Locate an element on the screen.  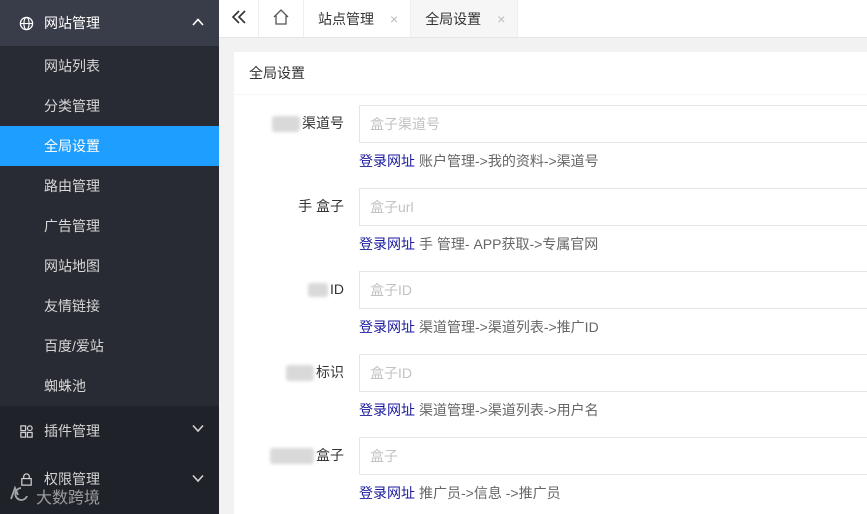
sidebar-item-routes: 路由管理 is located at coordinates (109, 186).